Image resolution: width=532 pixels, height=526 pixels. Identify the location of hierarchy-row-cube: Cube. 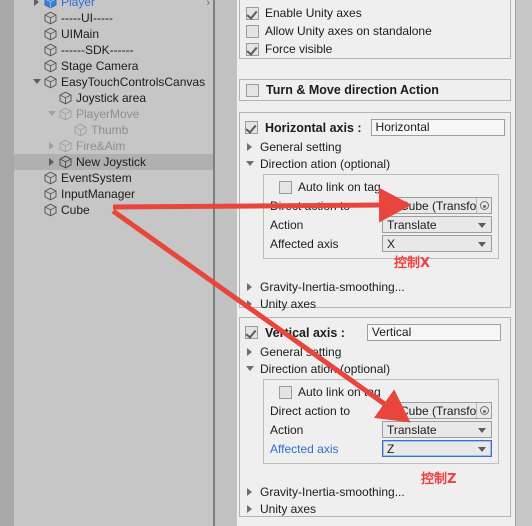
(115, 210).